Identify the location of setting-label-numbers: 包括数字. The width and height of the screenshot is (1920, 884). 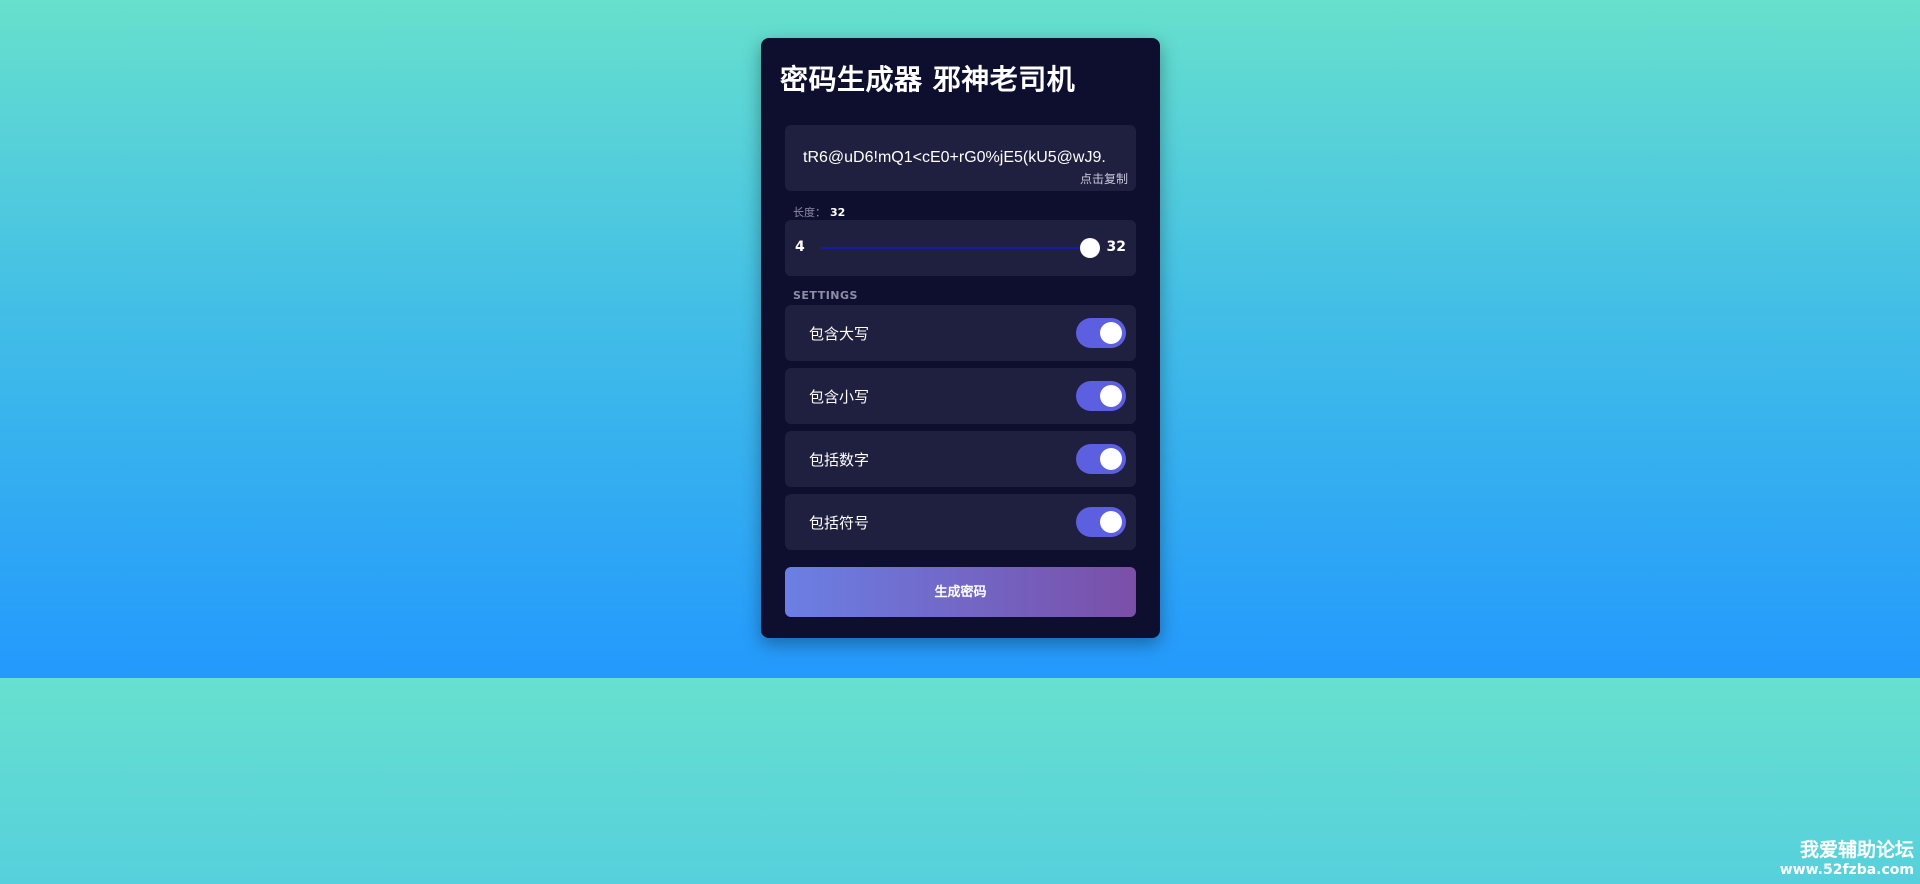
(839, 460).